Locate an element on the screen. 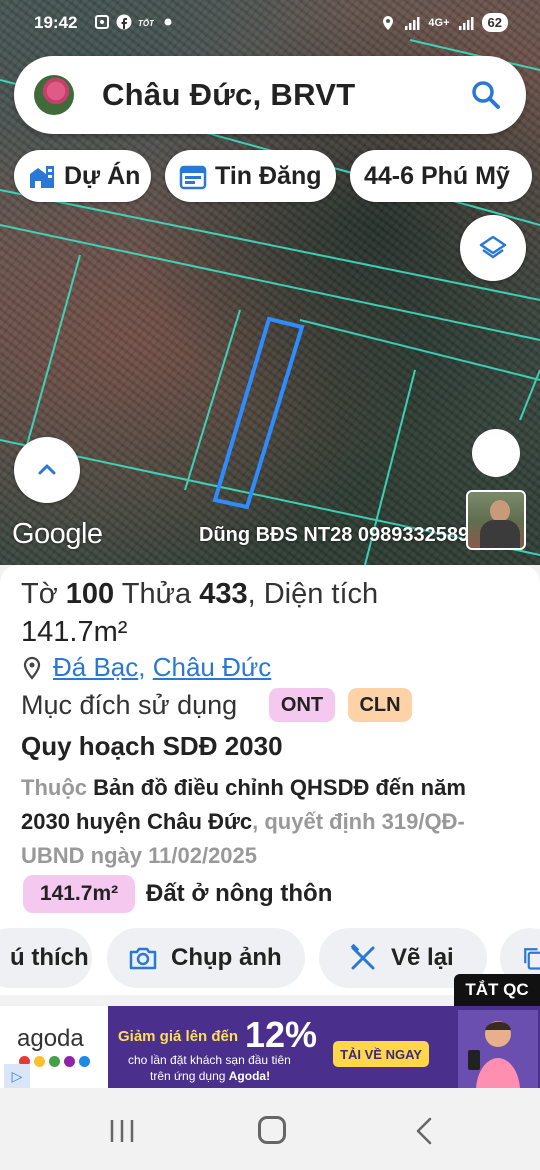 This screenshot has width=540, height=1170. svg-text: TỐT is located at coordinates (146, 23).